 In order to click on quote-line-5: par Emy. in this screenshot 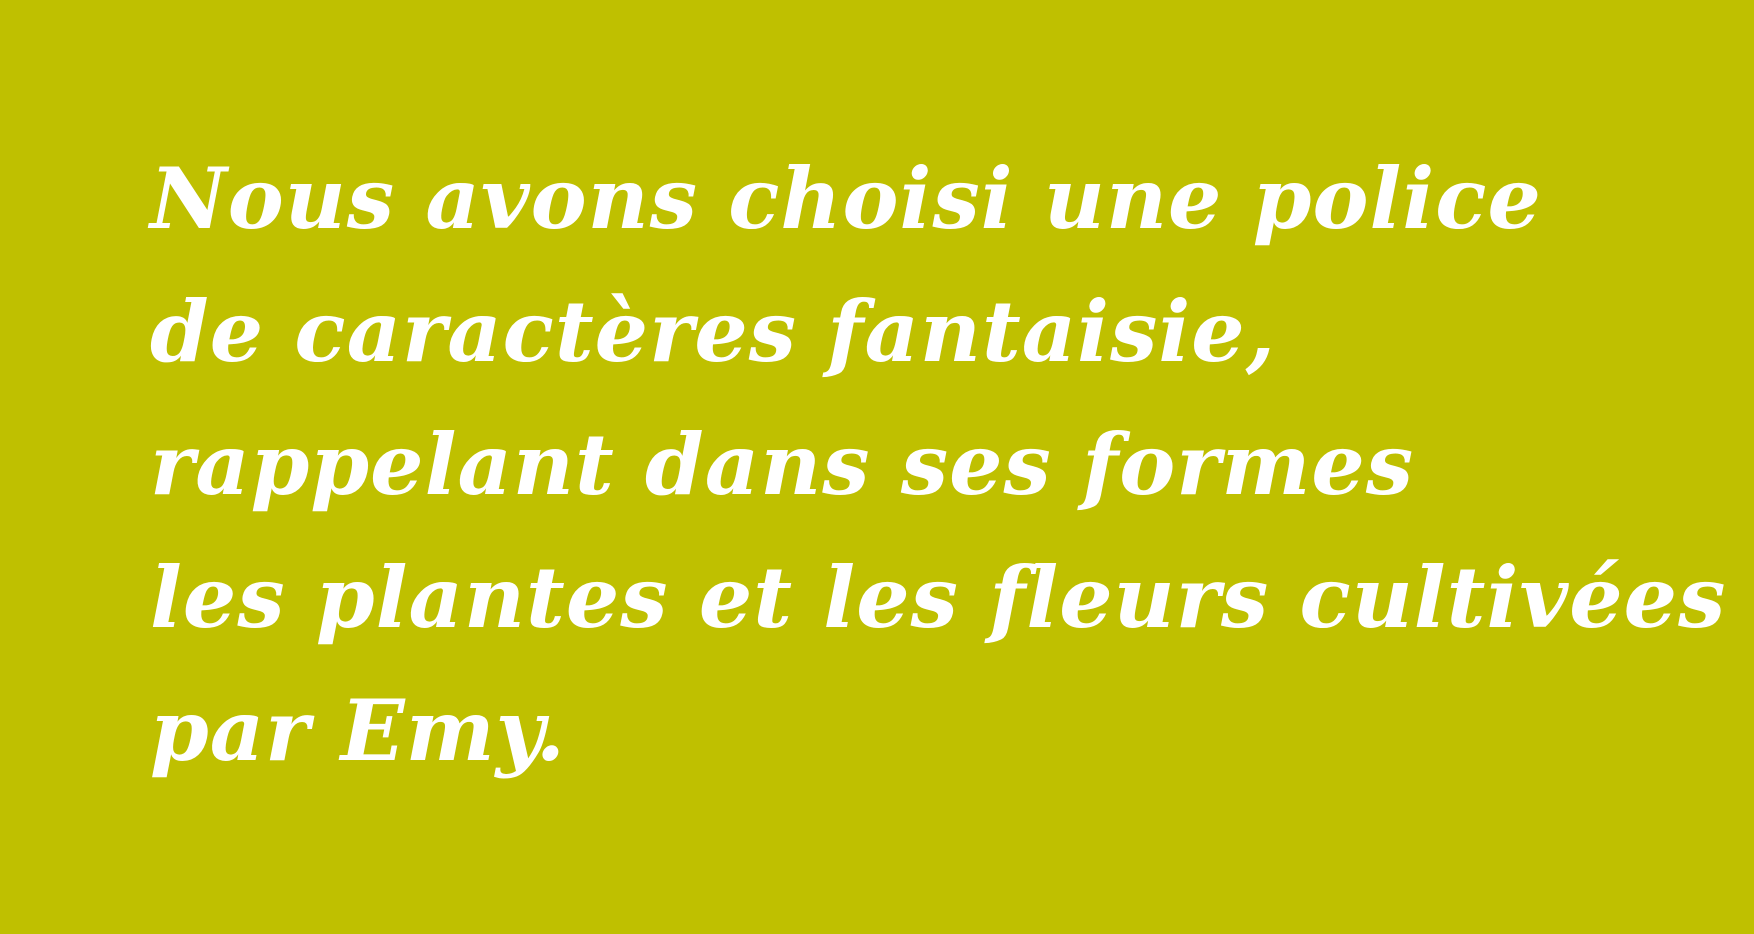, I will do `click(358, 730)`.